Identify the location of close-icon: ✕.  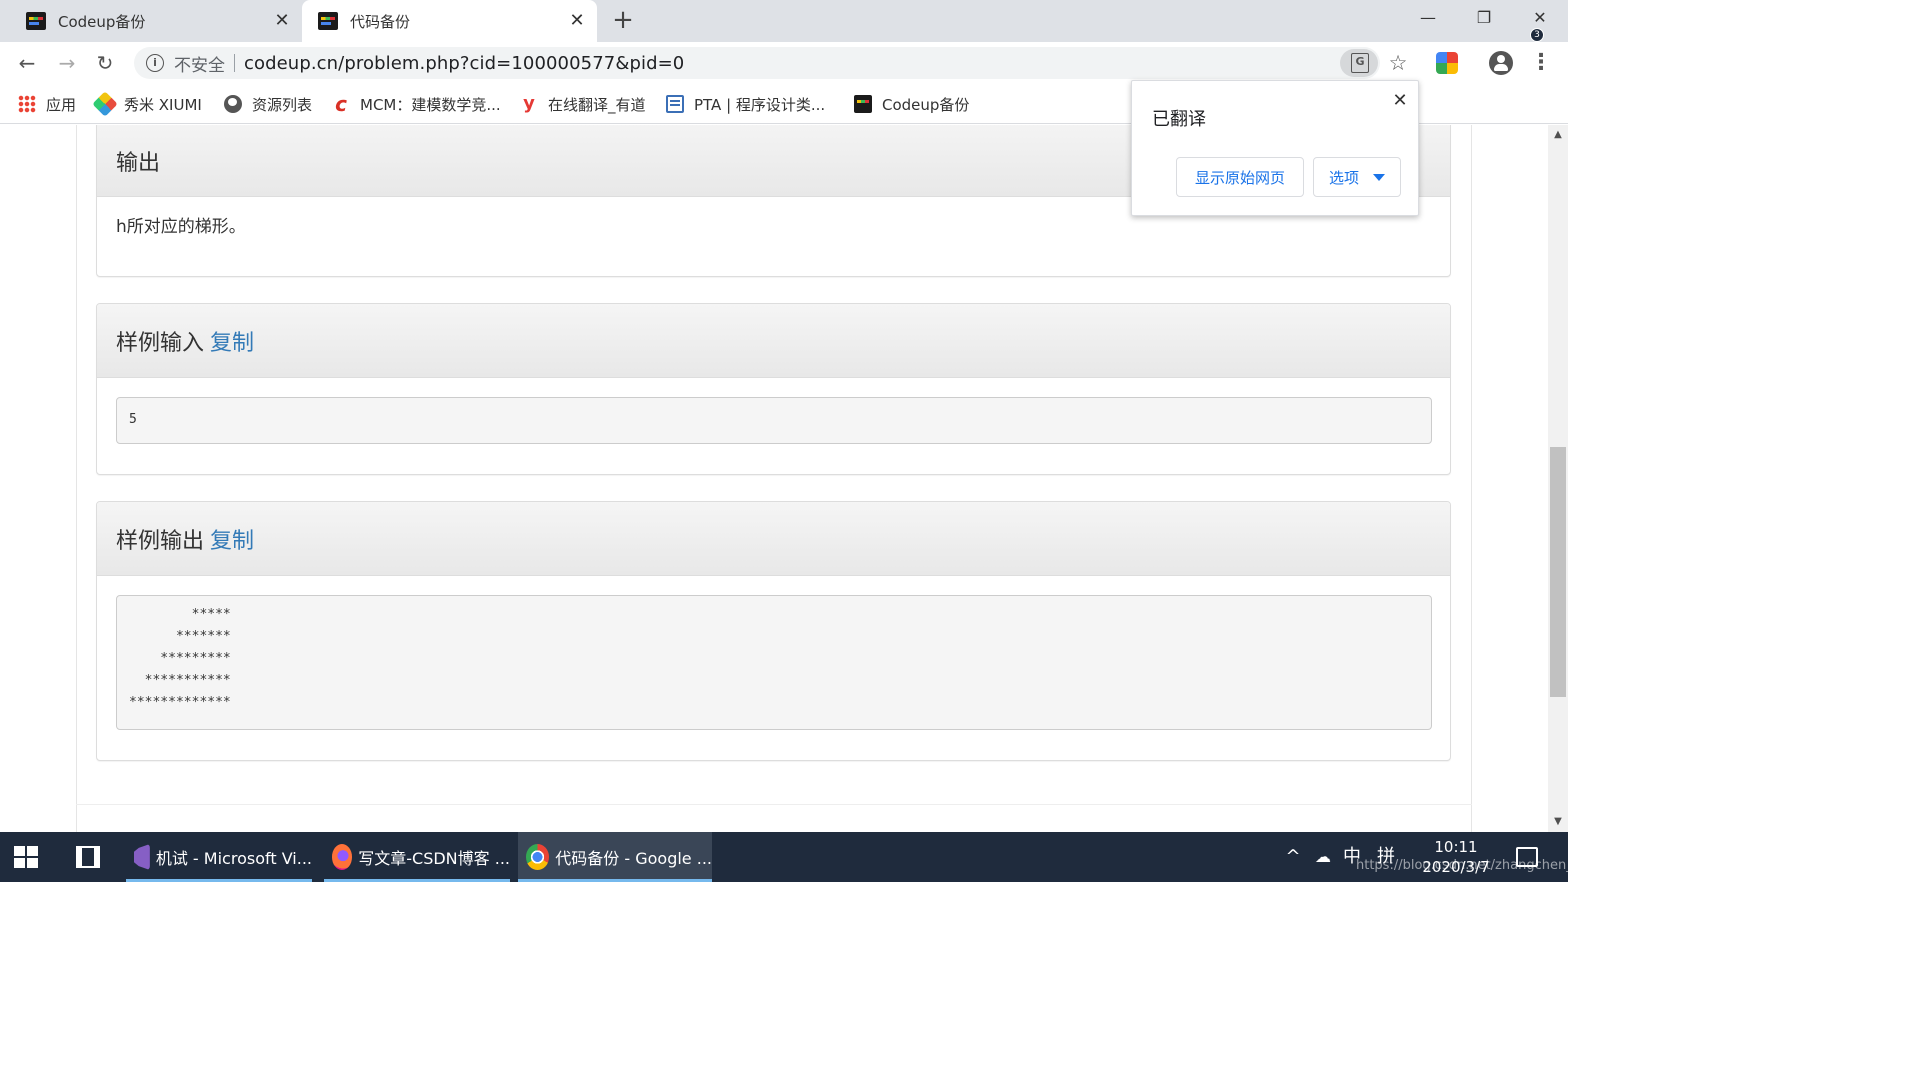
(1400, 101).